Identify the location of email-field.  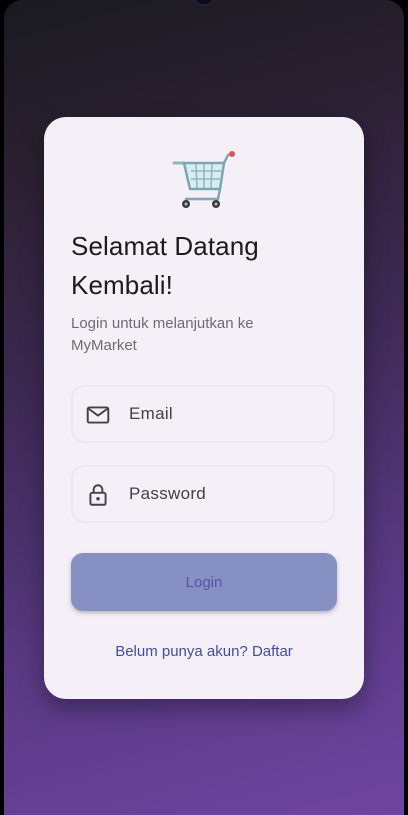
(203, 414).